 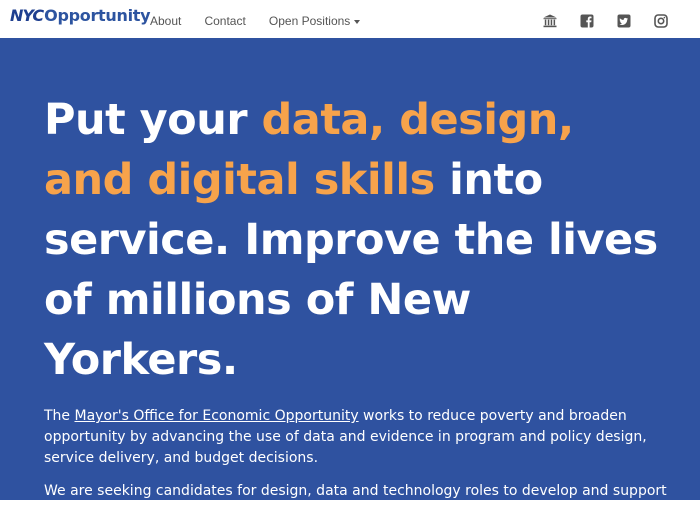 What do you see at coordinates (224, 21) in the screenshot?
I see `nav-link-contact: Contact` at bounding box center [224, 21].